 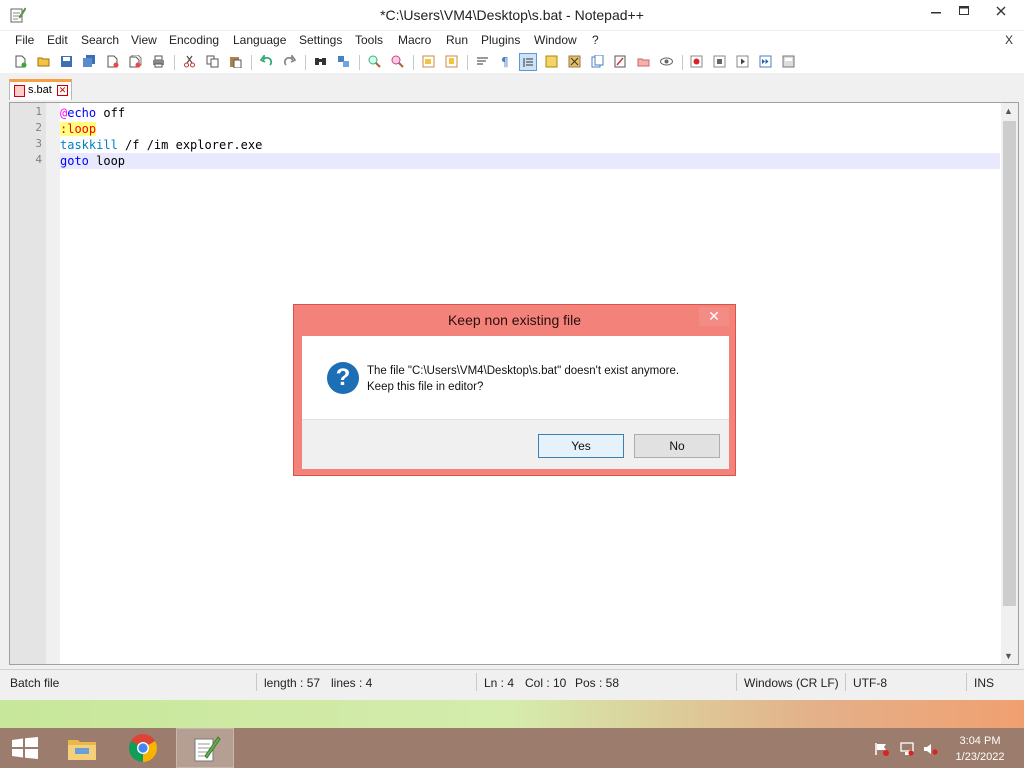 I want to click on no-button: No, so click(x=677, y=446).